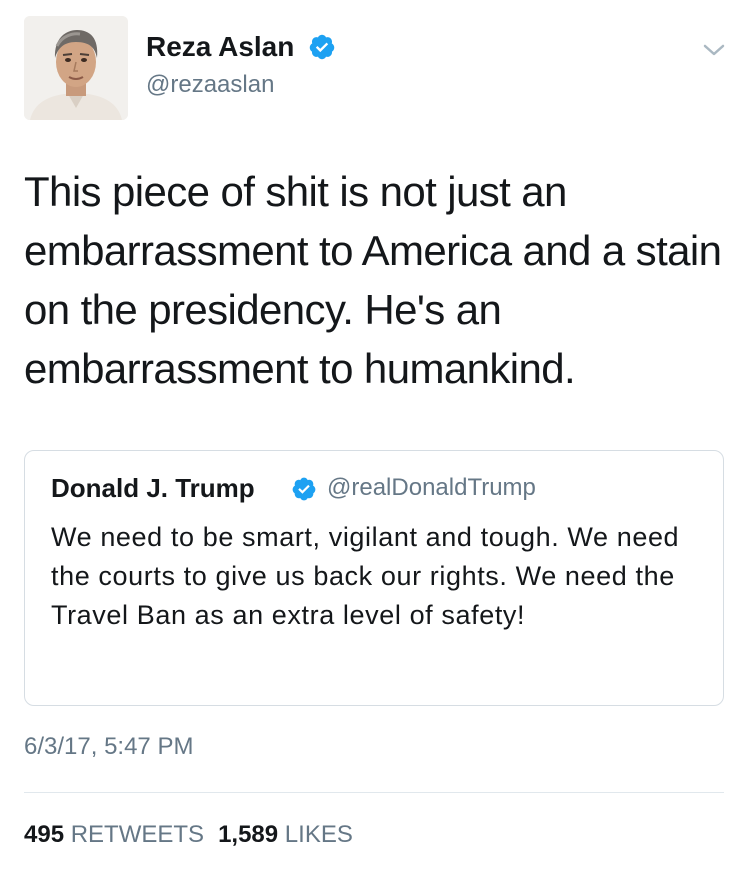  I want to click on likes-stat: 1,589 LIKES, so click(285, 835).